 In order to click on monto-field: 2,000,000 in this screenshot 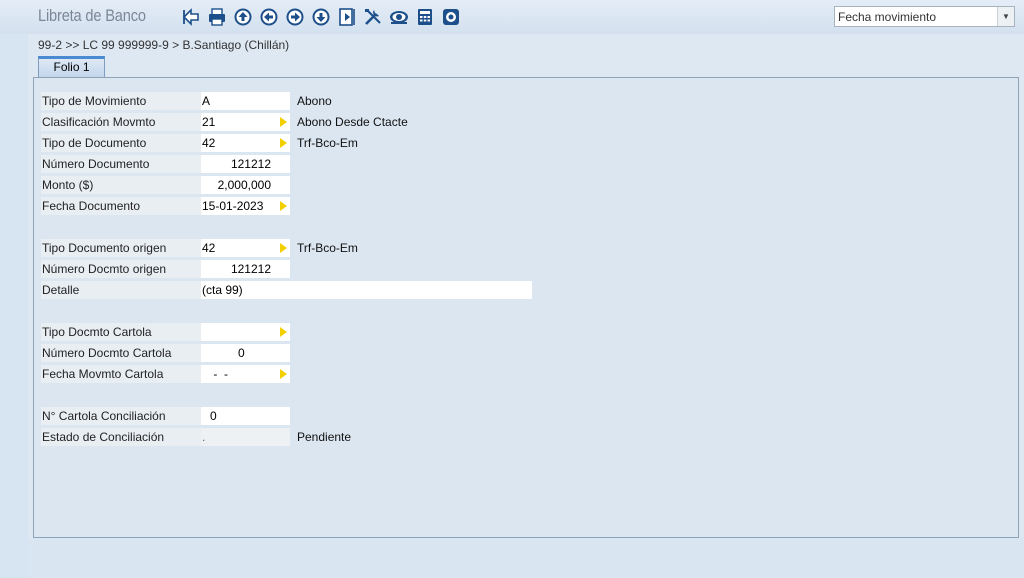, I will do `click(245, 185)`.